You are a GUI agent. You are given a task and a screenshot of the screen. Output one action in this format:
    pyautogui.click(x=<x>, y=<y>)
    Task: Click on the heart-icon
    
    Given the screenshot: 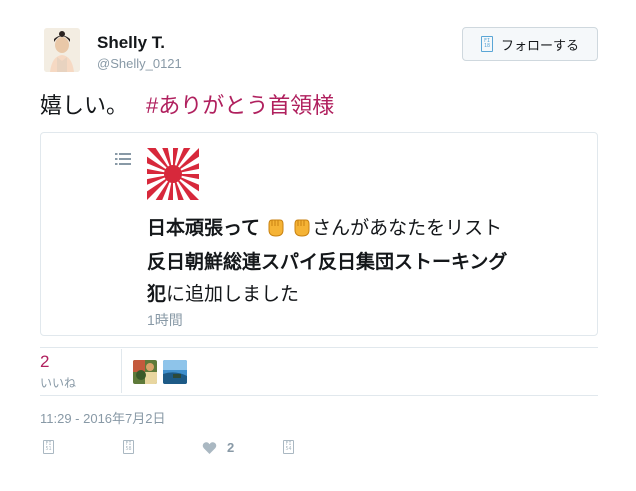 What is the action you would take?
    pyautogui.click(x=209, y=447)
    